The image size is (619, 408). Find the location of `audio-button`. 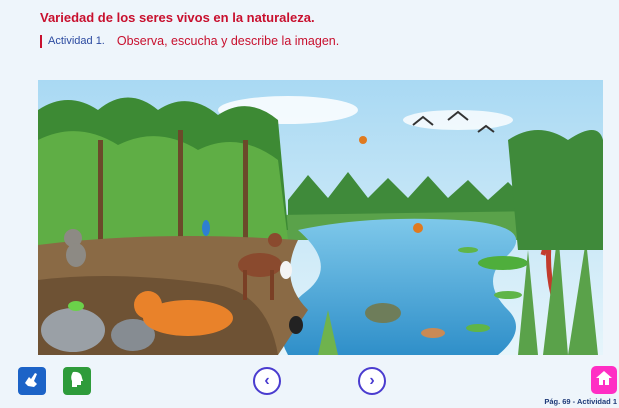

audio-button is located at coordinates (77, 381).